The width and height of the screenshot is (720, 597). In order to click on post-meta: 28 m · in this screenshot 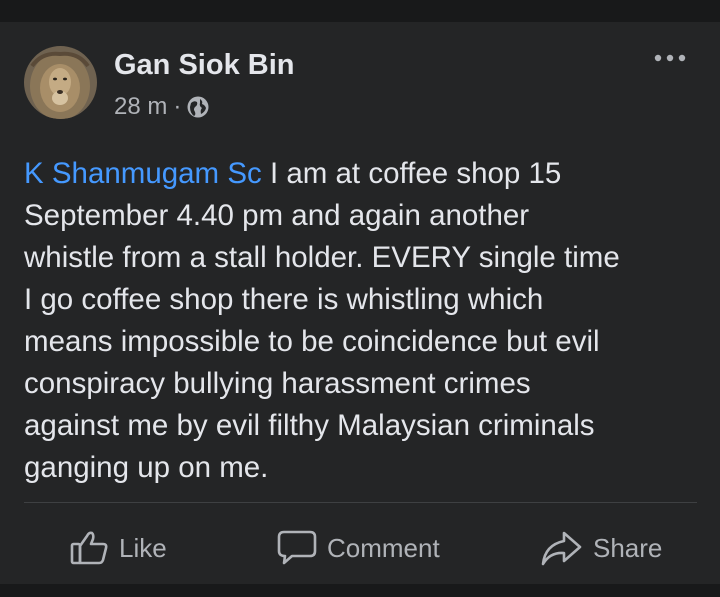, I will do `click(162, 107)`.